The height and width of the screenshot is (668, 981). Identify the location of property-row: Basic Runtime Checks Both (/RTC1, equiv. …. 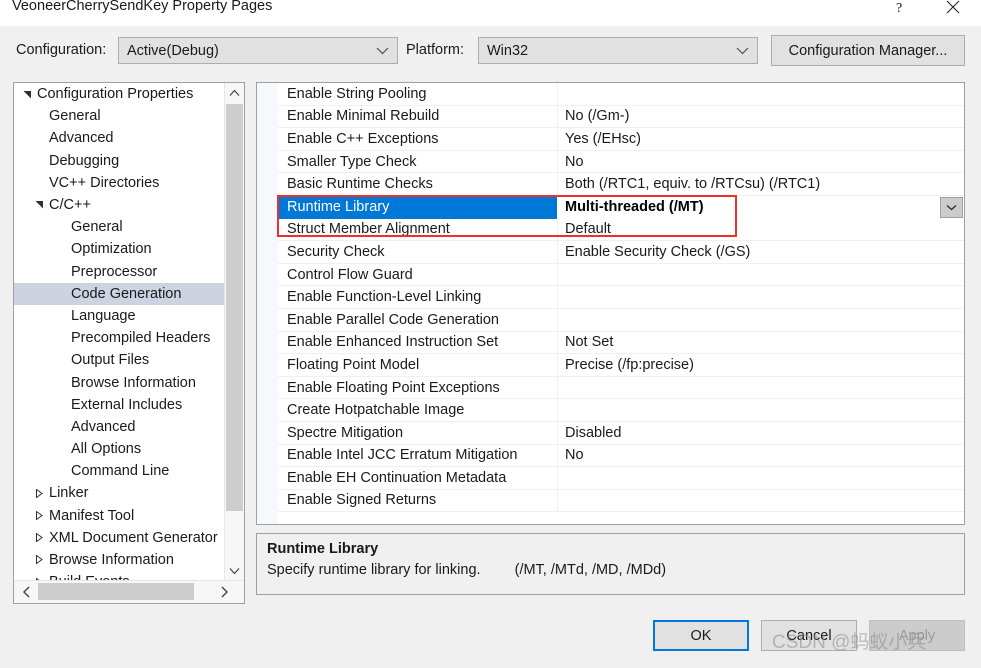
(621, 184).